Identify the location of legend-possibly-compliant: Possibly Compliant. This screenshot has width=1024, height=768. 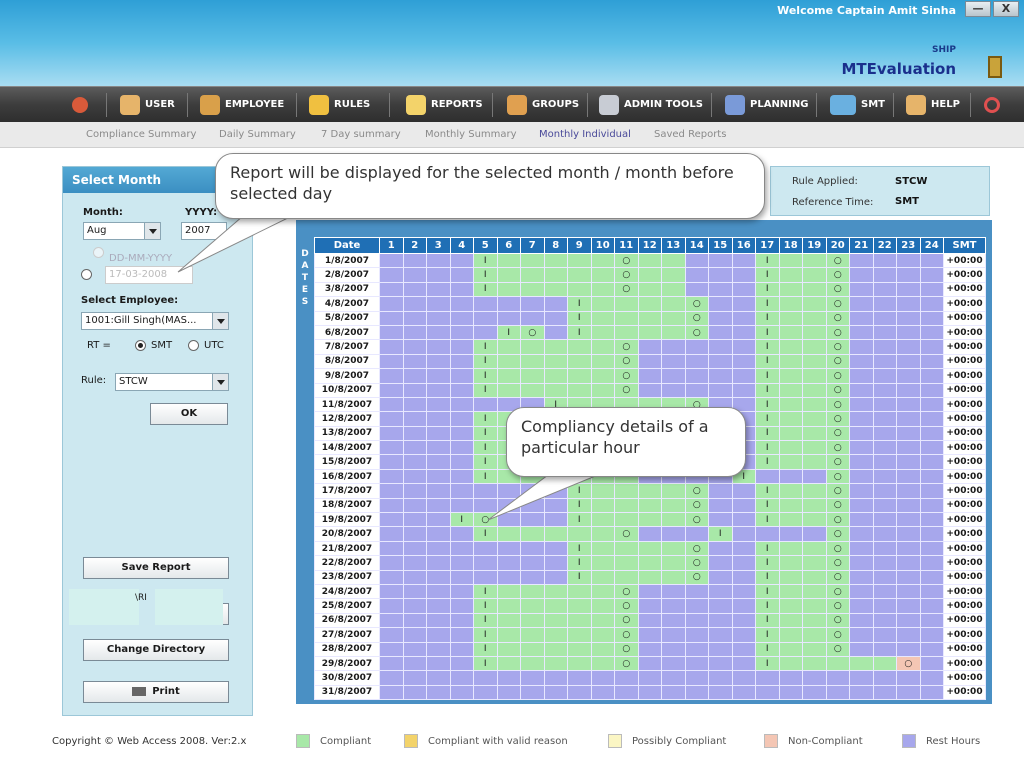
(667, 741).